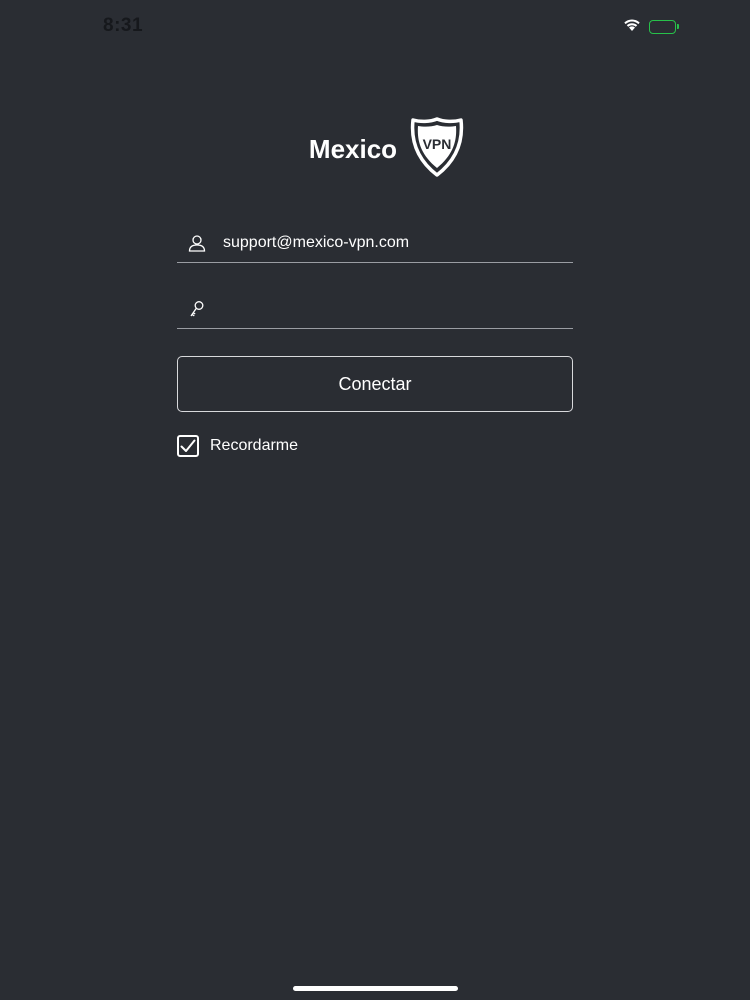 The height and width of the screenshot is (1000, 750). I want to click on status-time: 8:31, so click(123, 25).